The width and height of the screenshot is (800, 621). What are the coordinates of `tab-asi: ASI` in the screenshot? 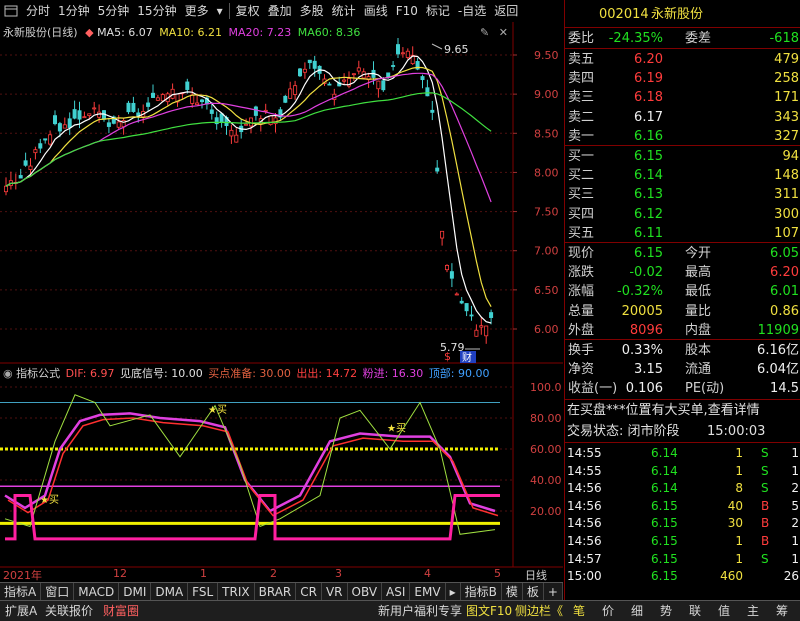 It's located at (396, 592).